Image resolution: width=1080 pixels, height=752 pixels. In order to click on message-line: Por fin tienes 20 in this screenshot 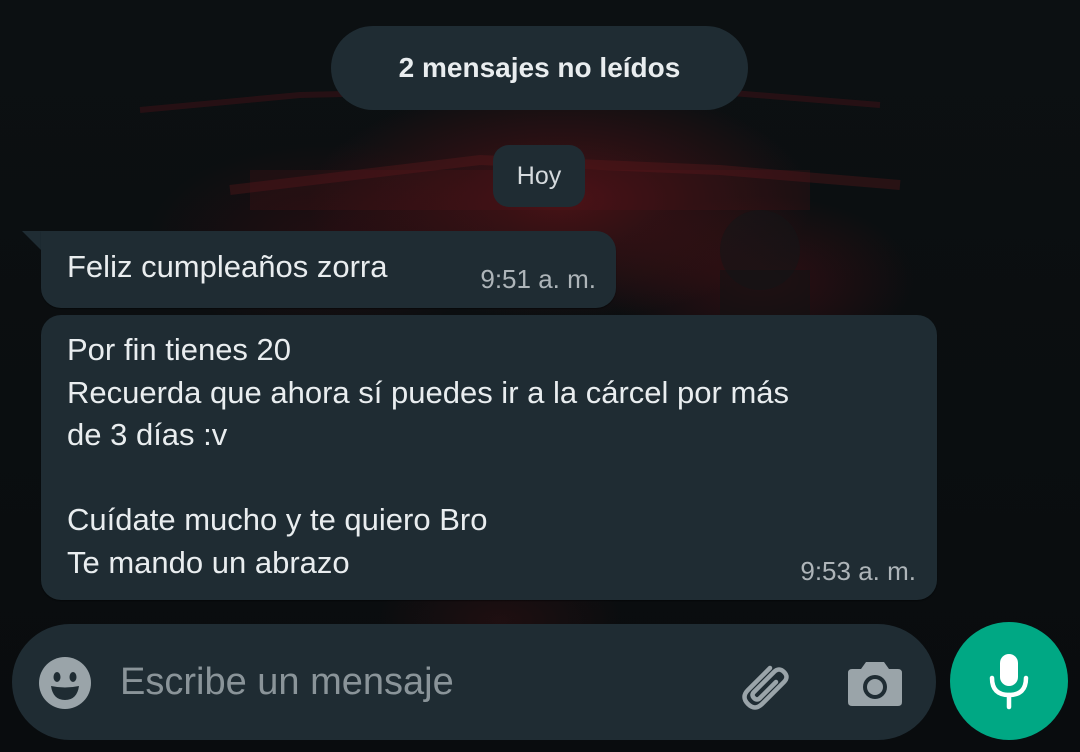, I will do `click(179, 349)`.